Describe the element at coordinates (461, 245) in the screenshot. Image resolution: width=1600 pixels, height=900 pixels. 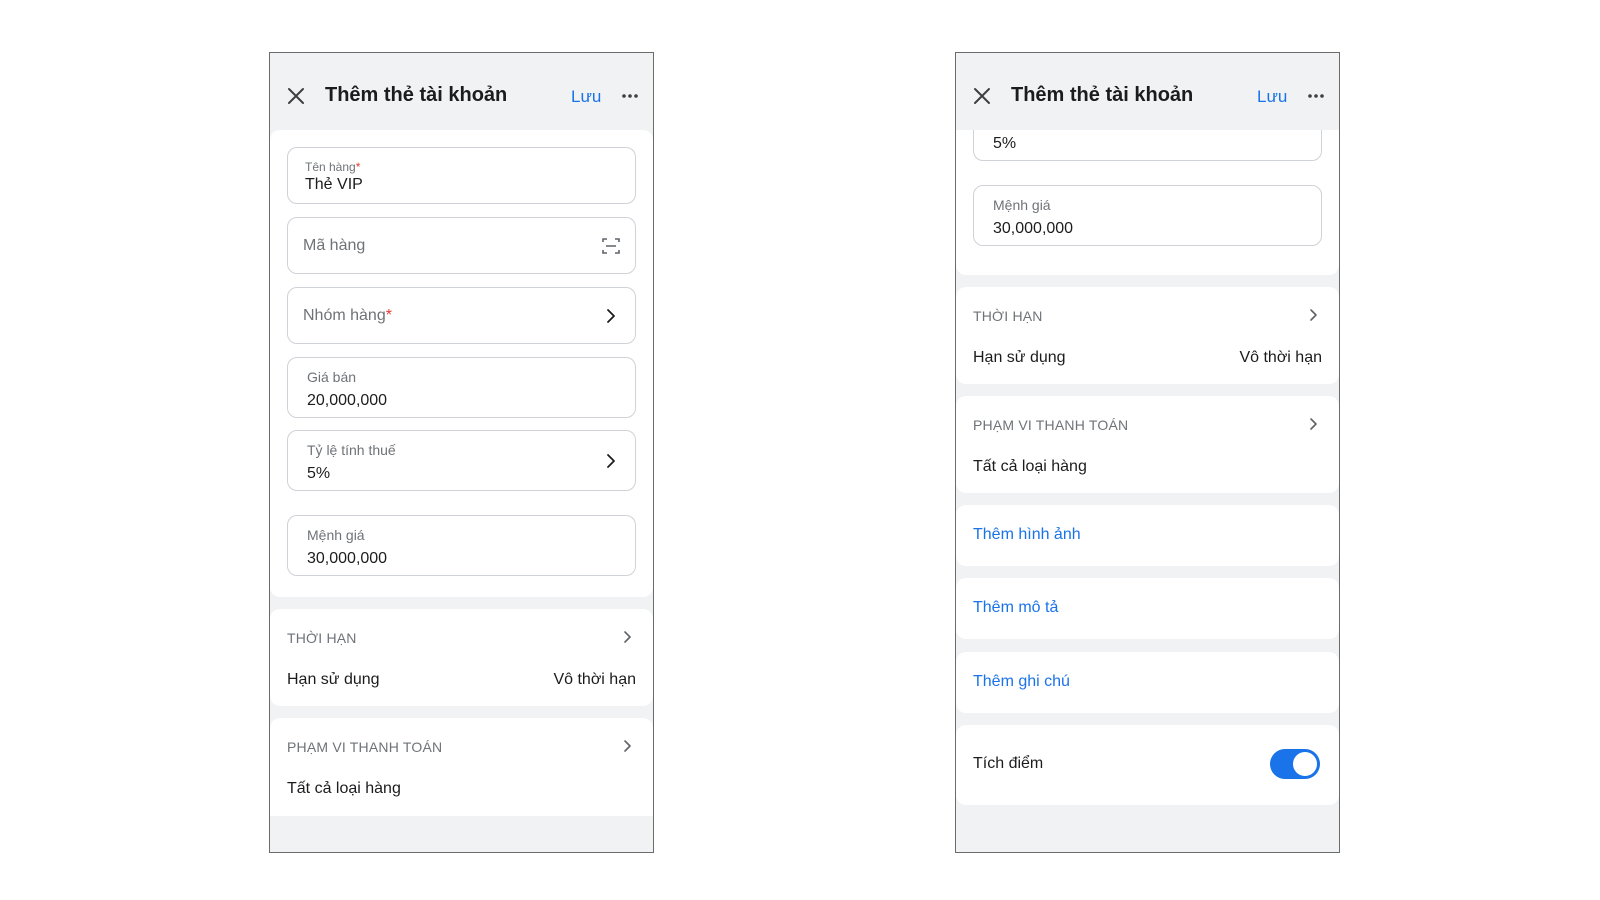
I see `product-code-field: Mã hàng` at that location.